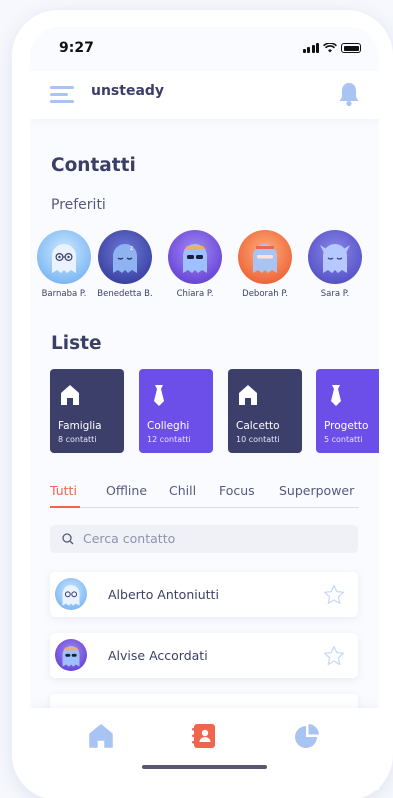 This screenshot has height=798, width=393. I want to click on favorite-name: Deborah P., so click(265, 294).